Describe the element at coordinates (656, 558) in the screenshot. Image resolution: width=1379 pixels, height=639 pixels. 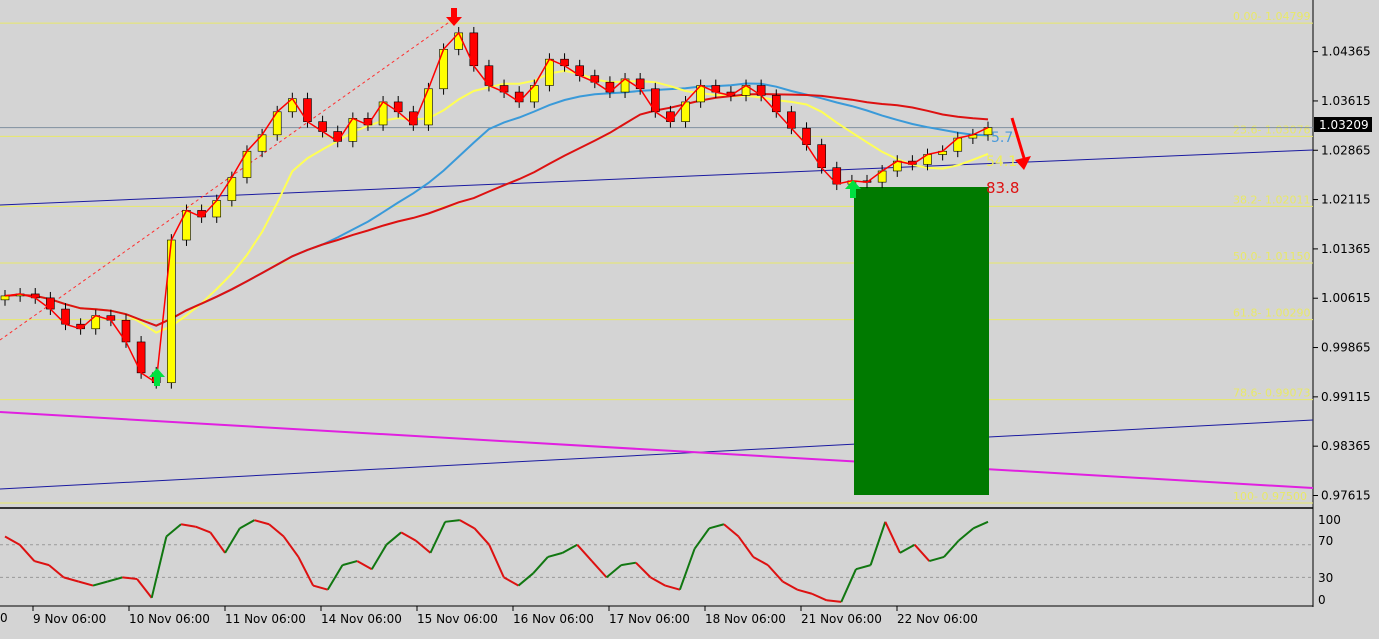
I see `oscillator-panel` at that location.